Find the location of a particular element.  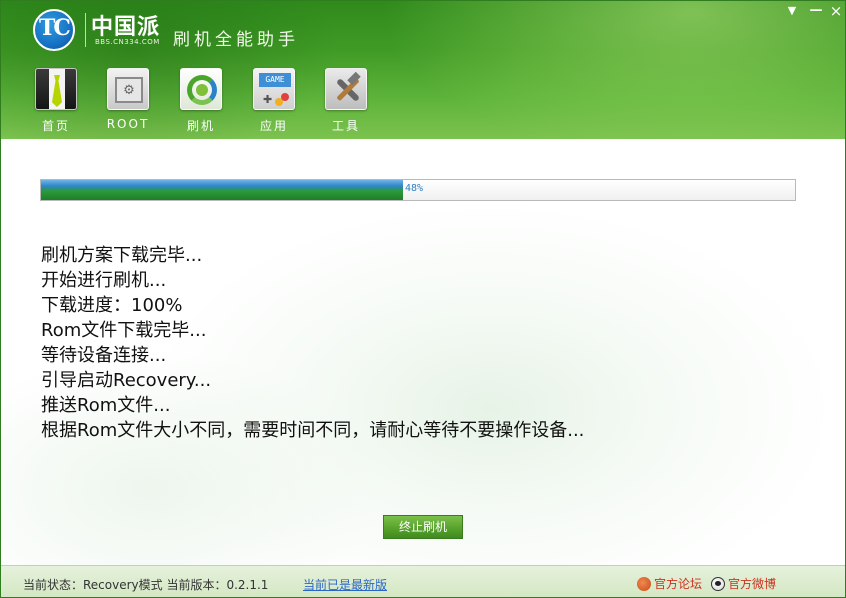

log-line: 下载进度：100% is located at coordinates (112, 305).